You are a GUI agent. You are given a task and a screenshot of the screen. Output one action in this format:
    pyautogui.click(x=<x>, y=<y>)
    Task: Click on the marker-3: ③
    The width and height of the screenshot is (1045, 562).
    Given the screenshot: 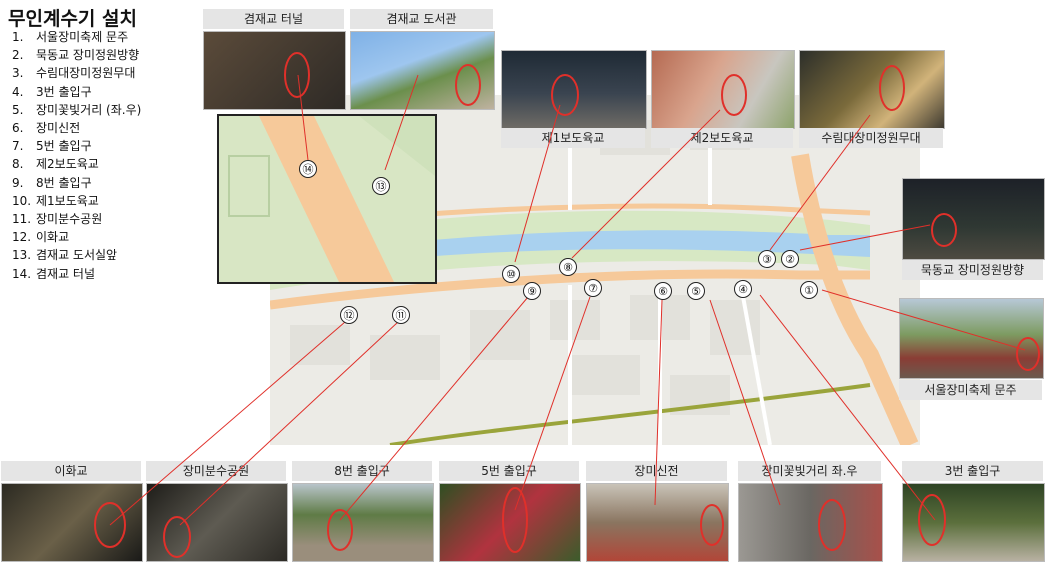 What is the action you would take?
    pyautogui.click(x=767, y=259)
    